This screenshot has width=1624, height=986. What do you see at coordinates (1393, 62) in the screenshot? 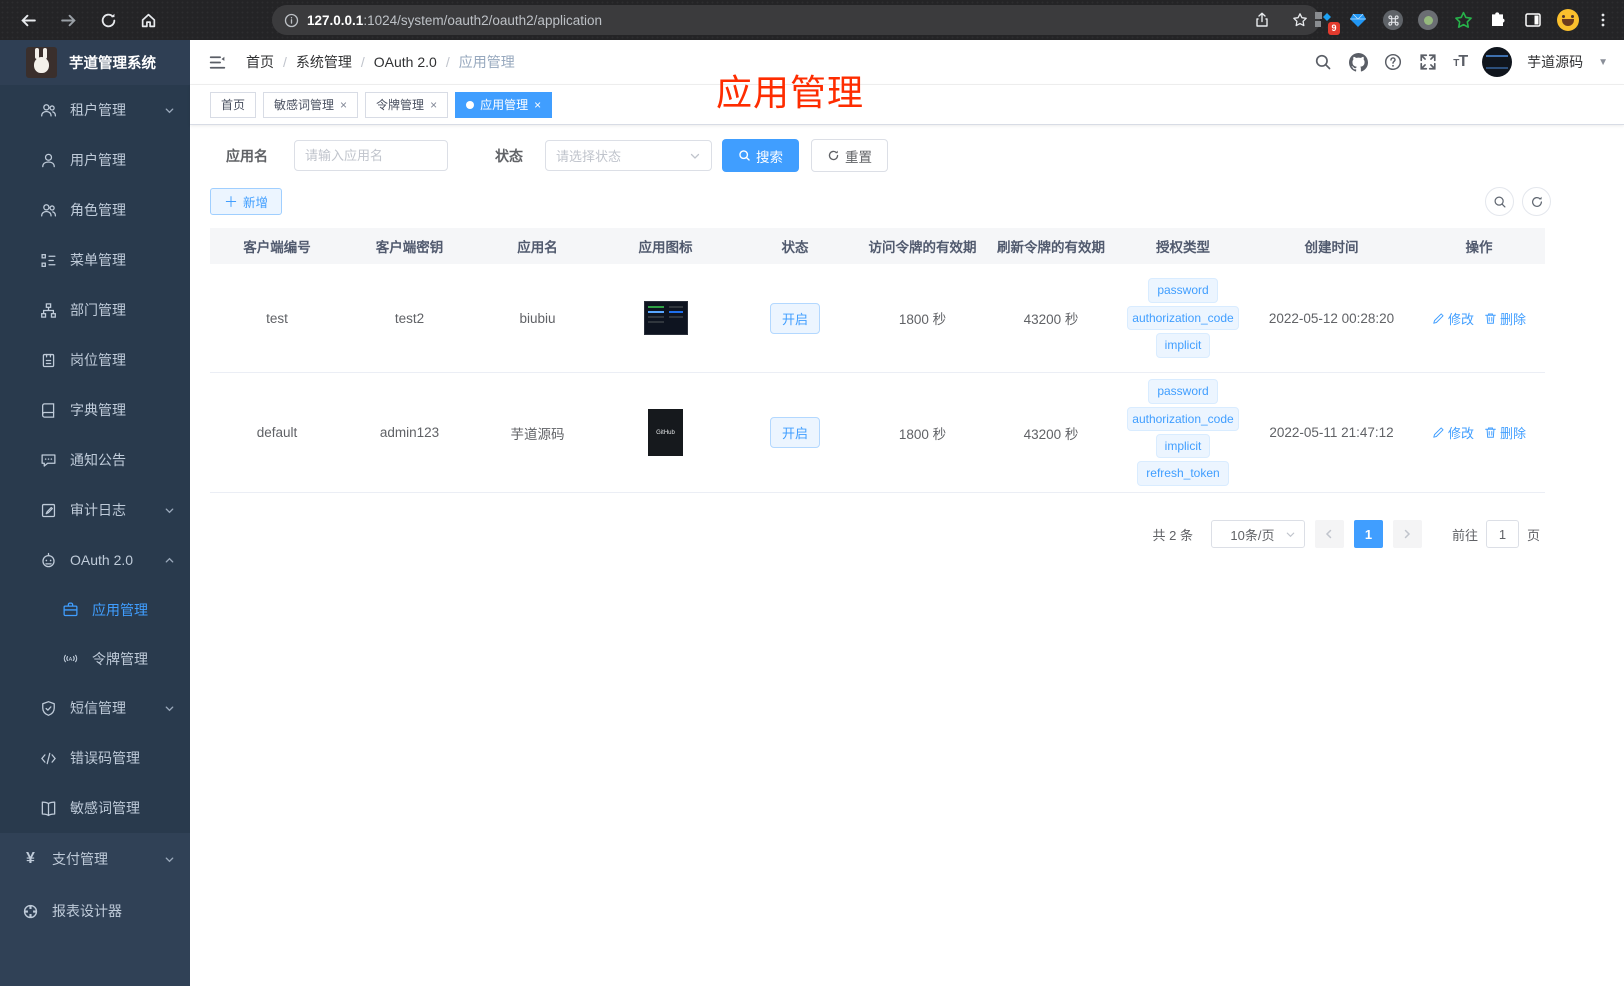
I see `help-icon` at bounding box center [1393, 62].